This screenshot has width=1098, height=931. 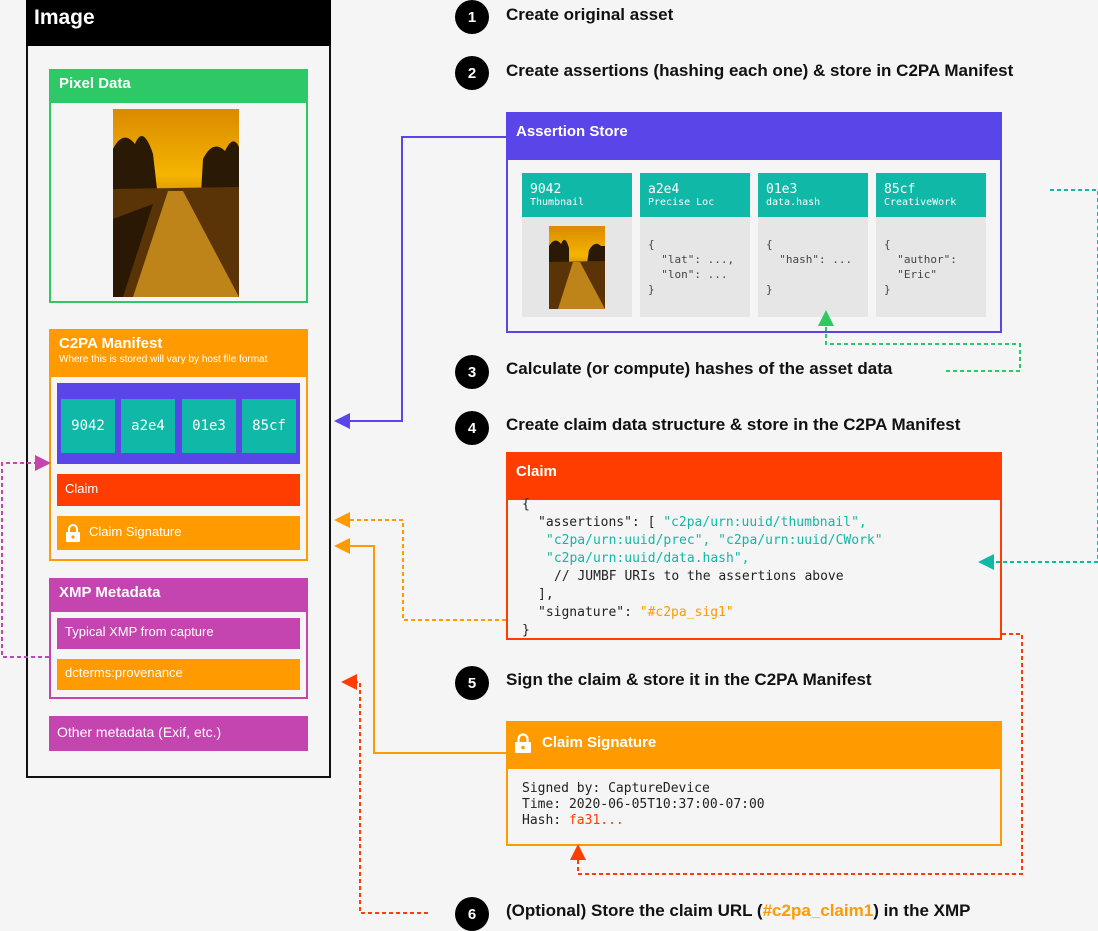 I want to click on arrow-claim-to-manifest, so click(x=420, y=566).